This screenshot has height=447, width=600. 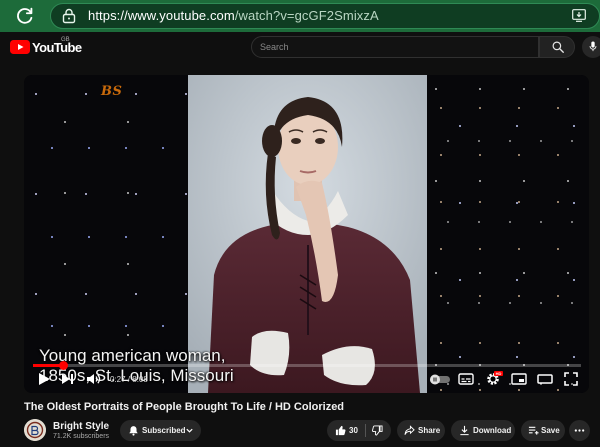 I want to click on fullscreen-icon, so click(x=571, y=379).